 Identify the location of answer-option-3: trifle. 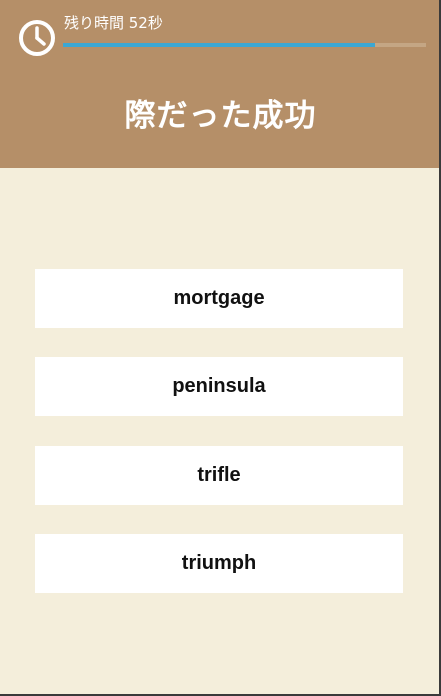
(219, 475).